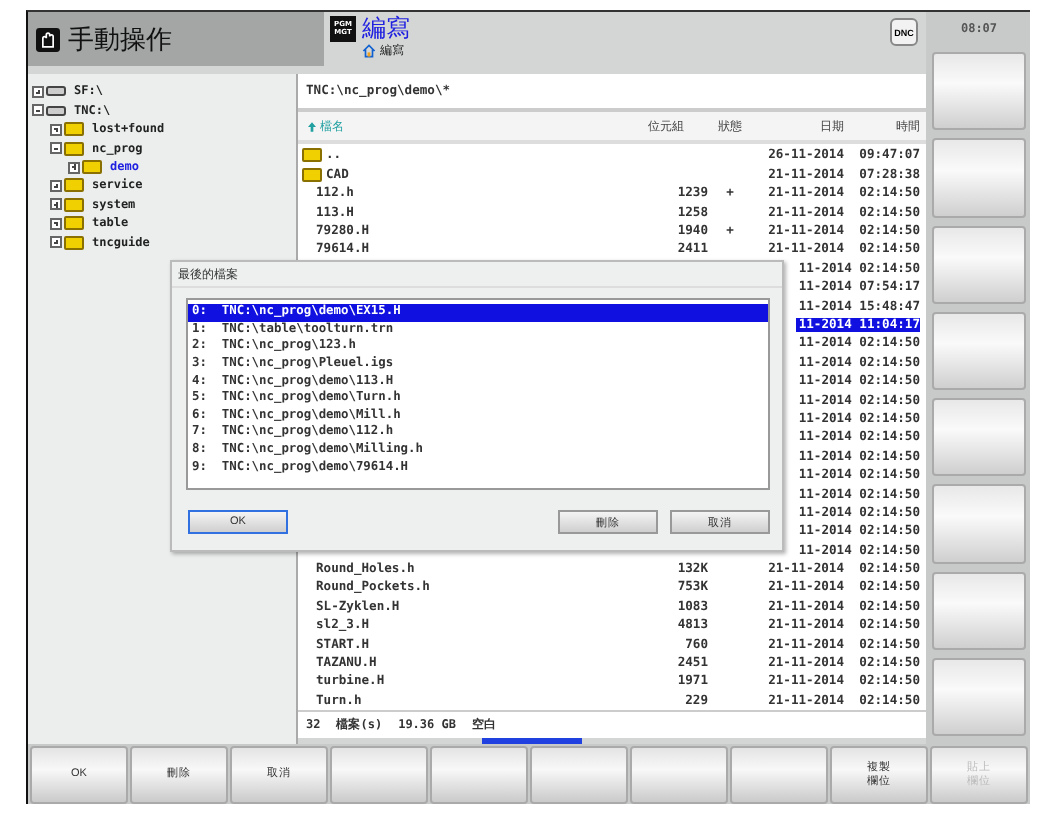  What do you see at coordinates (532, 741) in the screenshot?
I see `scroll-indicator` at bounding box center [532, 741].